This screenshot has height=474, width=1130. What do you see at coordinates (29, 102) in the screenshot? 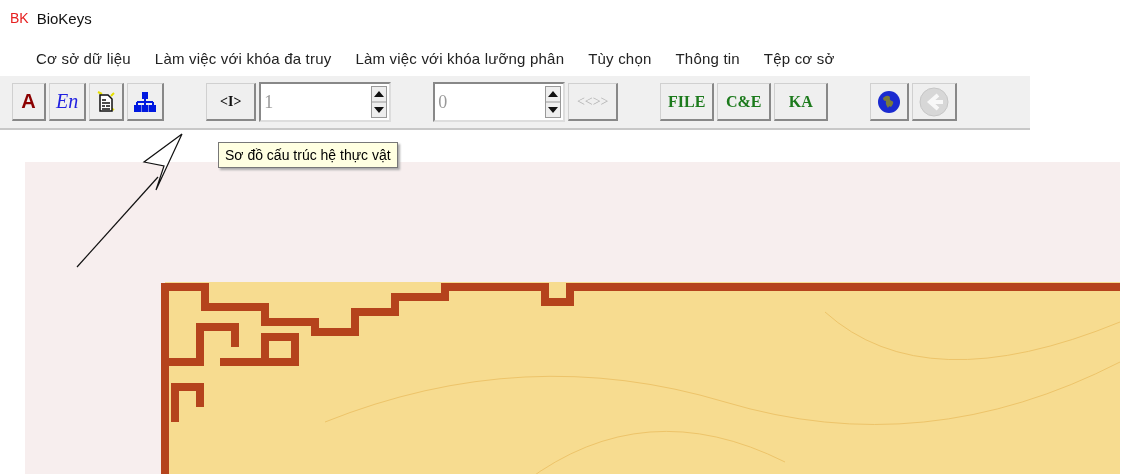
I see `toolbar-button: A` at bounding box center [29, 102].